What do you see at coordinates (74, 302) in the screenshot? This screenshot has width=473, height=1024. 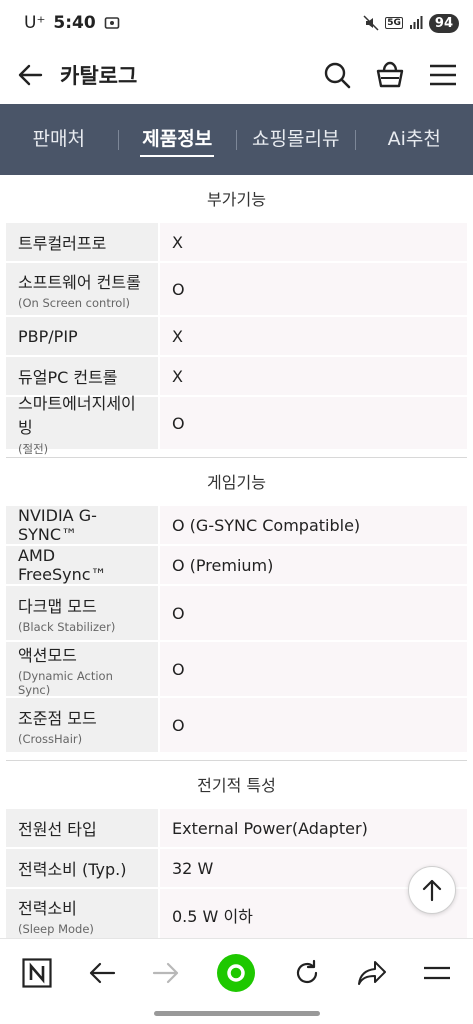 I see `spec-key-sub: (On Screen control)` at bounding box center [74, 302].